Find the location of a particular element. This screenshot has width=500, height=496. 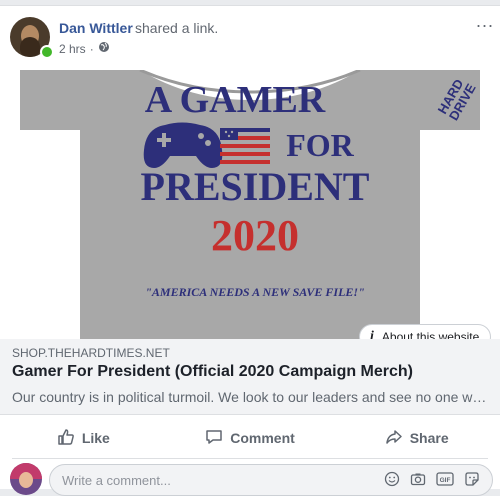

emoji-icon is located at coordinates (392, 481).